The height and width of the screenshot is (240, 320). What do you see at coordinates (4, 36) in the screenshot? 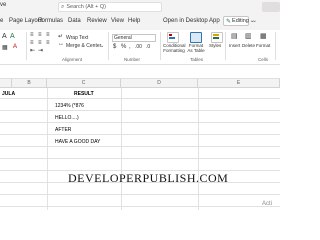
I see `font-decrease-icon: A` at bounding box center [4, 36].